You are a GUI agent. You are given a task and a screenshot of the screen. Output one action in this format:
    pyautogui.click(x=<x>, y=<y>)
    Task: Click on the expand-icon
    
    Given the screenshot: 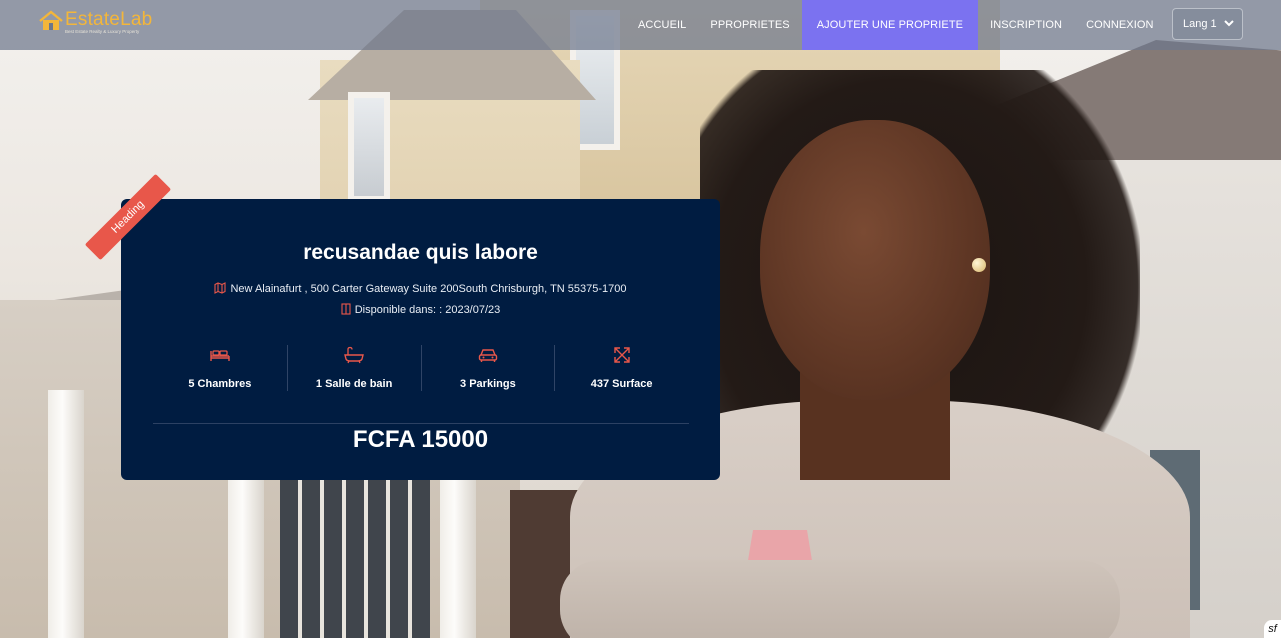 What is the action you would take?
    pyautogui.click(x=621, y=355)
    